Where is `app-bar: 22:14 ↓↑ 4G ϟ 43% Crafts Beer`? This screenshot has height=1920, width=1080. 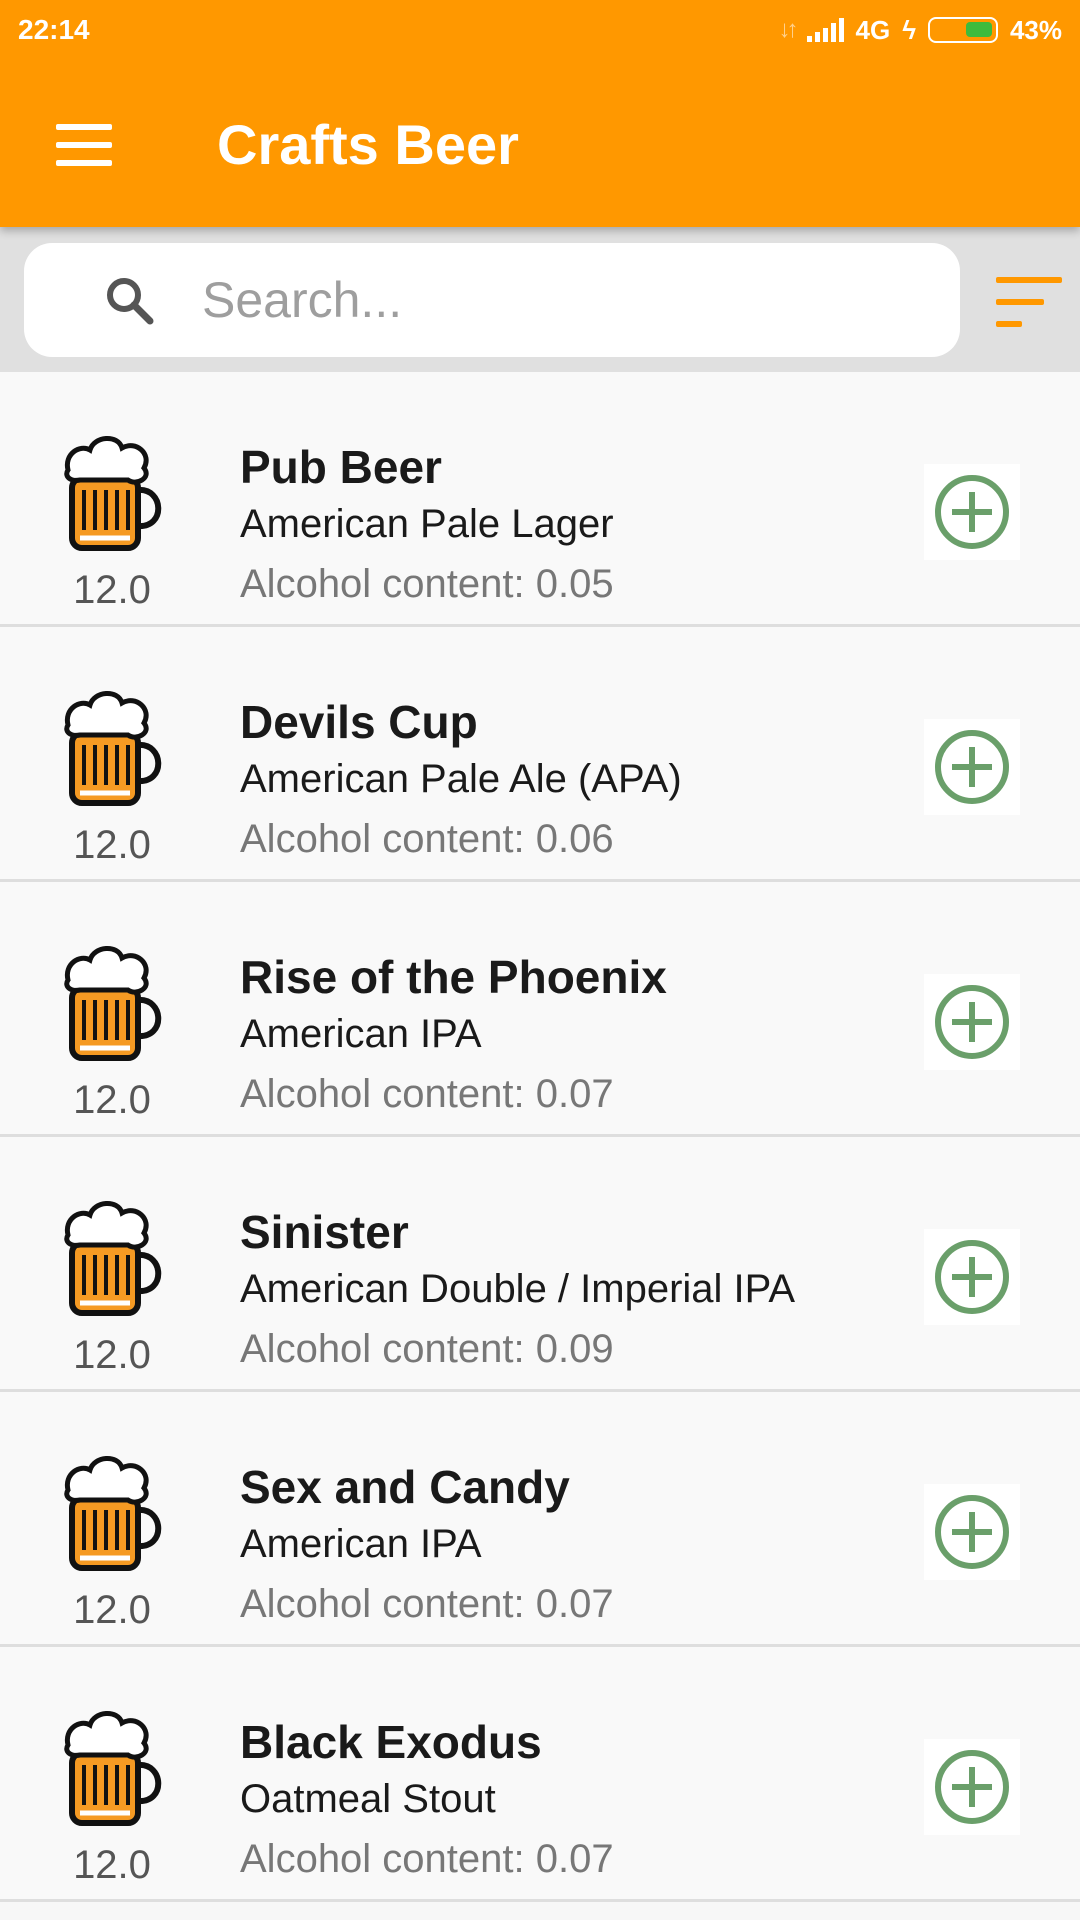 app-bar: 22:14 ↓↑ 4G ϟ 43% Crafts Beer is located at coordinates (540, 113).